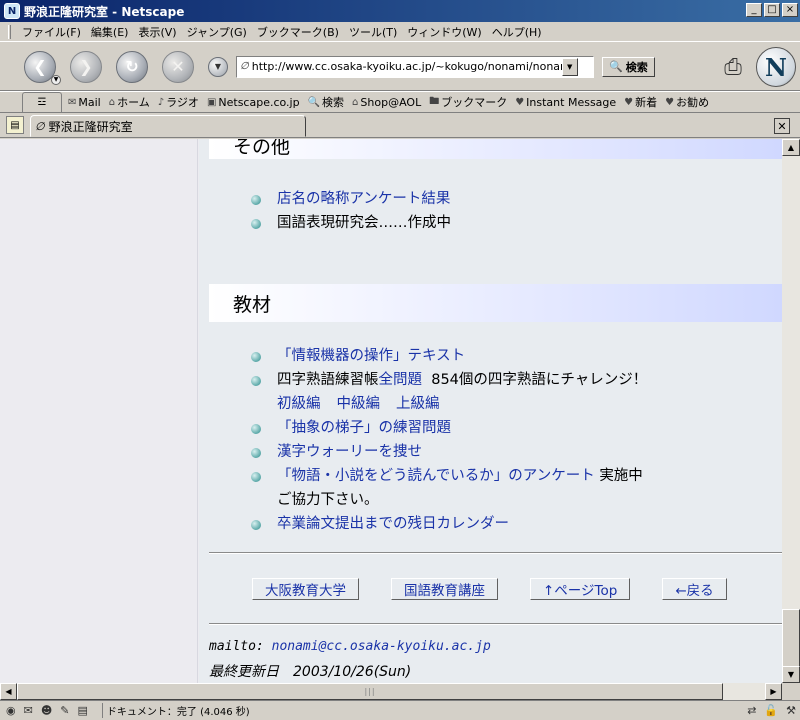  What do you see at coordinates (468, 102) in the screenshot?
I see `toolbar-link-bookmarks: 🖿 ブックマーク` at bounding box center [468, 102].